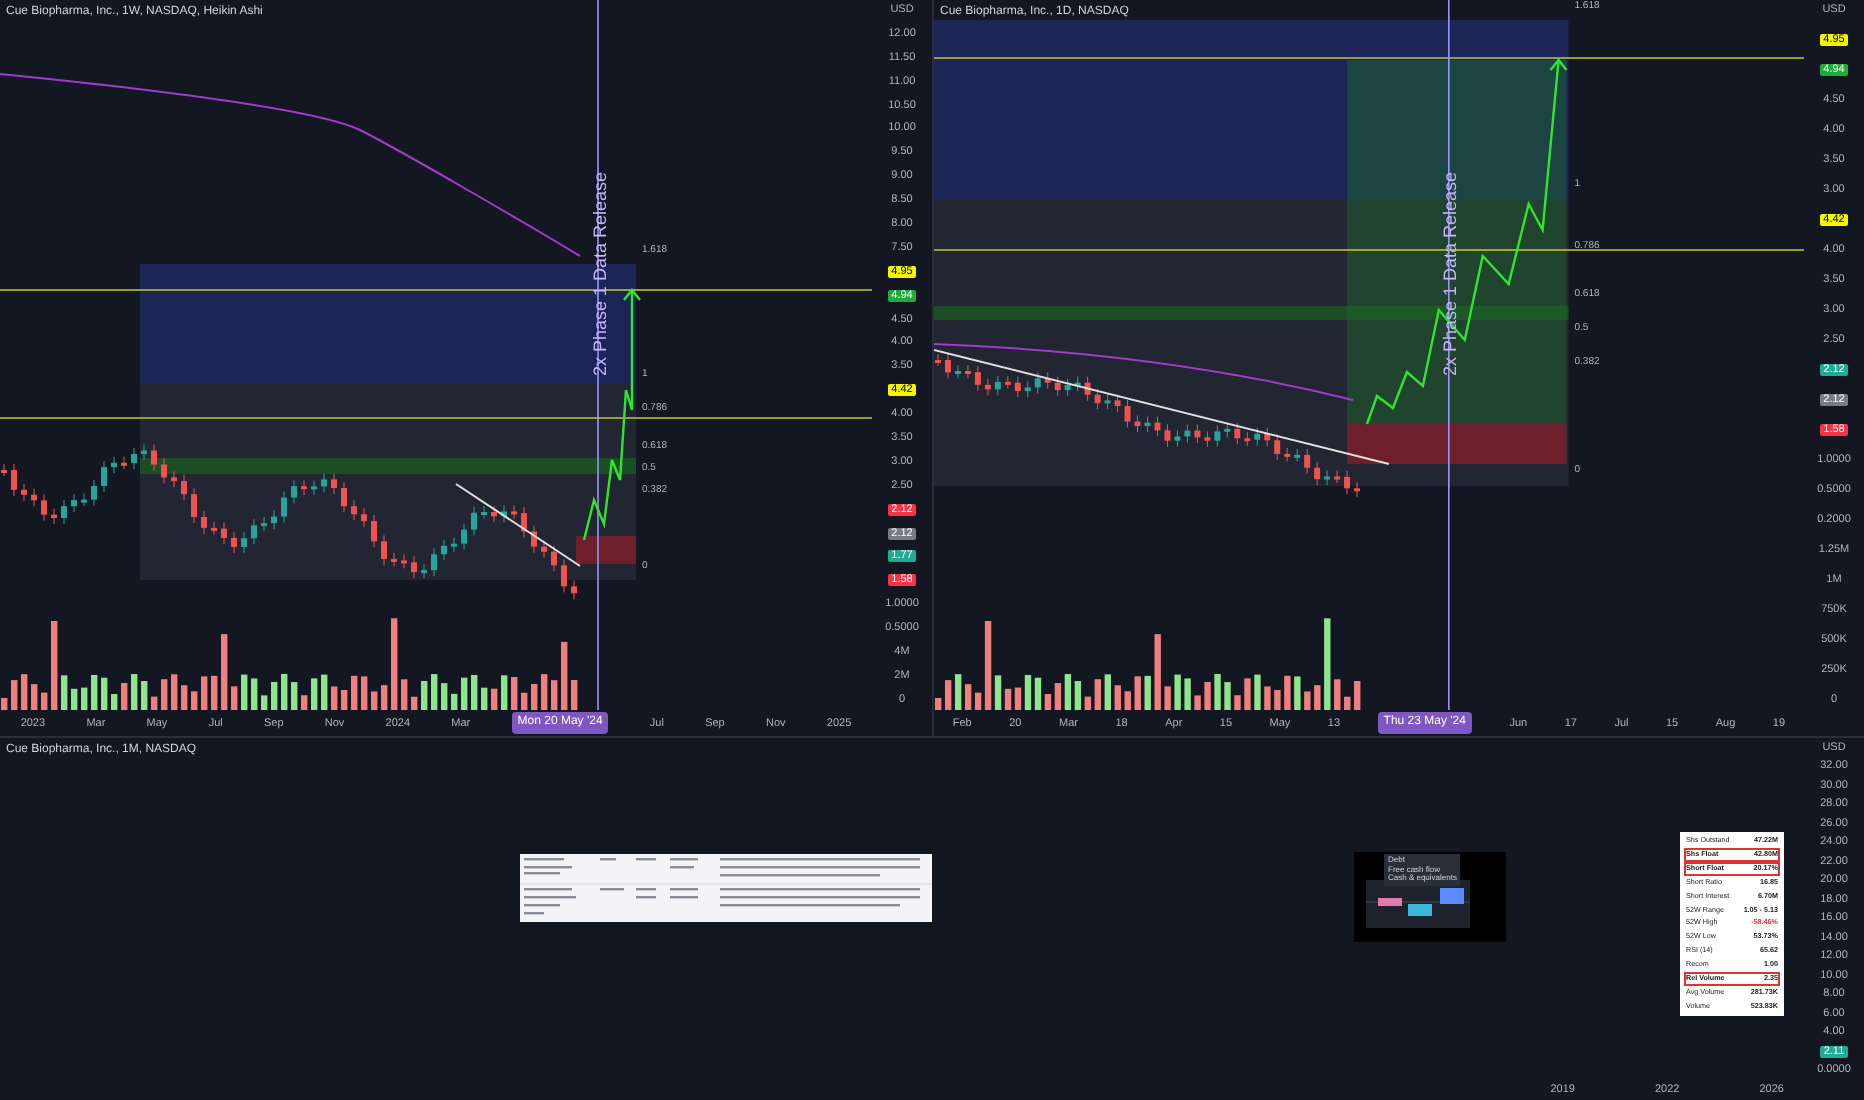 The height and width of the screenshot is (1100, 1864). I want to click on stop-loss-zone, so click(606, 550).